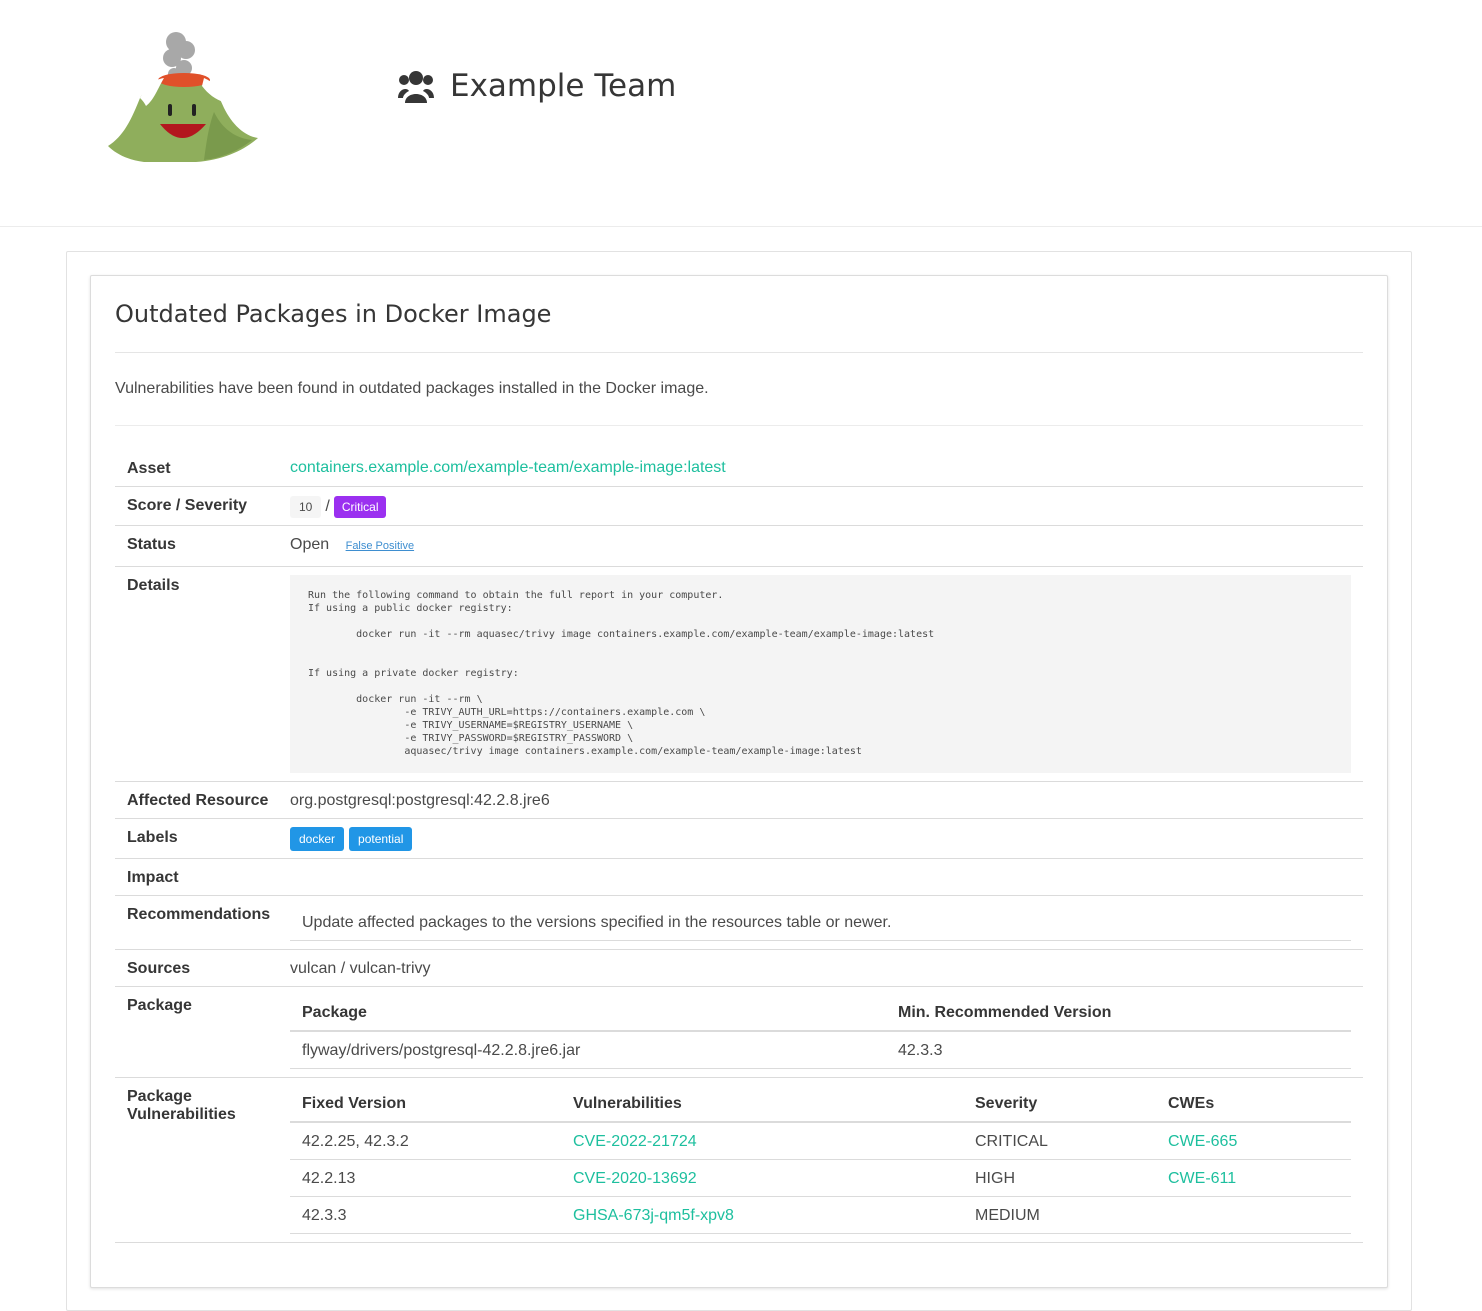 The height and width of the screenshot is (1311, 1482). Describe the element at coordinates (1253, 1104) in the screenshot. I see `column-header-cwes: CWEs` at that location.